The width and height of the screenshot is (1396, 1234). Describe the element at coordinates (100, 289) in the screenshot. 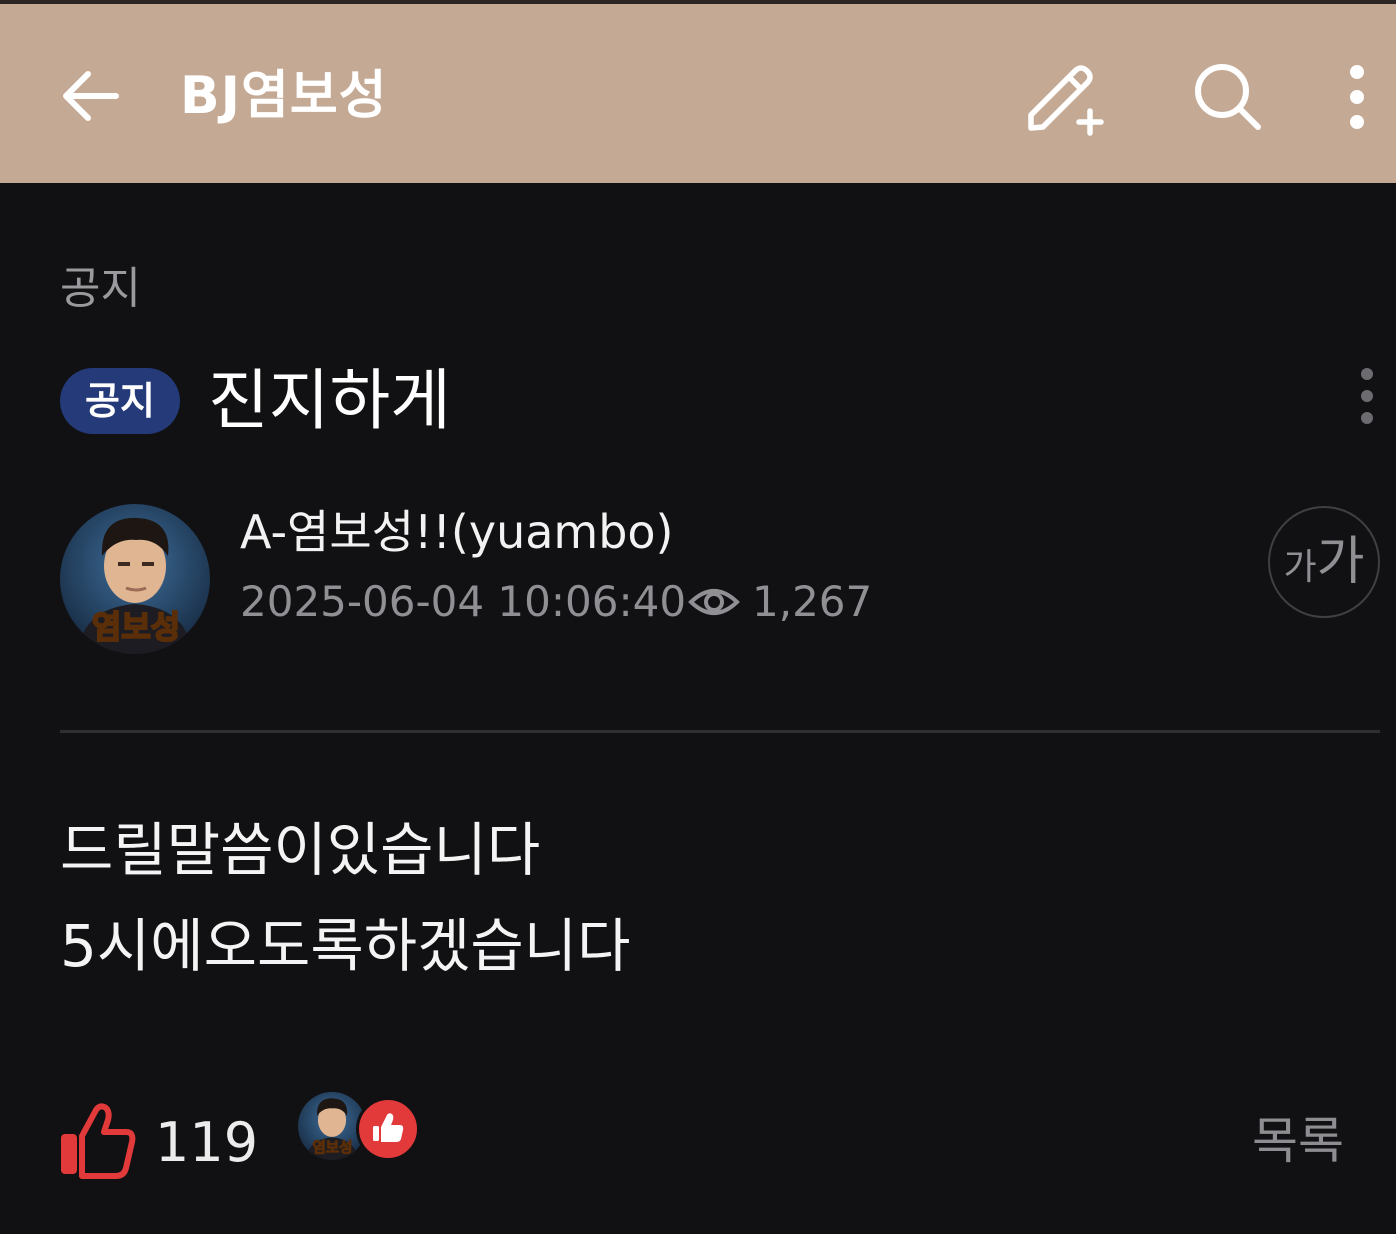

I see `category-label: 공지` at that location.